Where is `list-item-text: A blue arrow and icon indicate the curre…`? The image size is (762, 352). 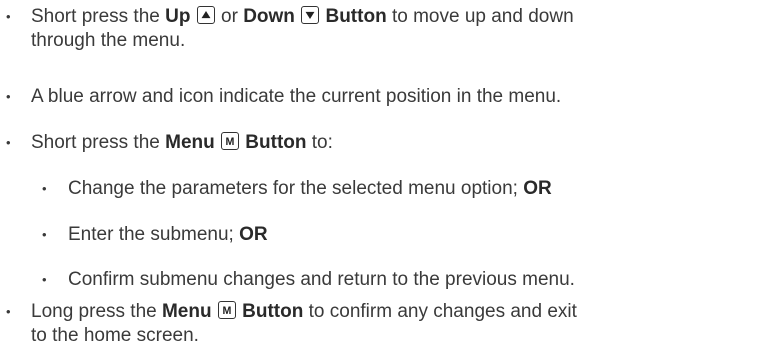 list-item-text: A blue arrow and icon indicate the curre… is located at coordinates (296, 96).